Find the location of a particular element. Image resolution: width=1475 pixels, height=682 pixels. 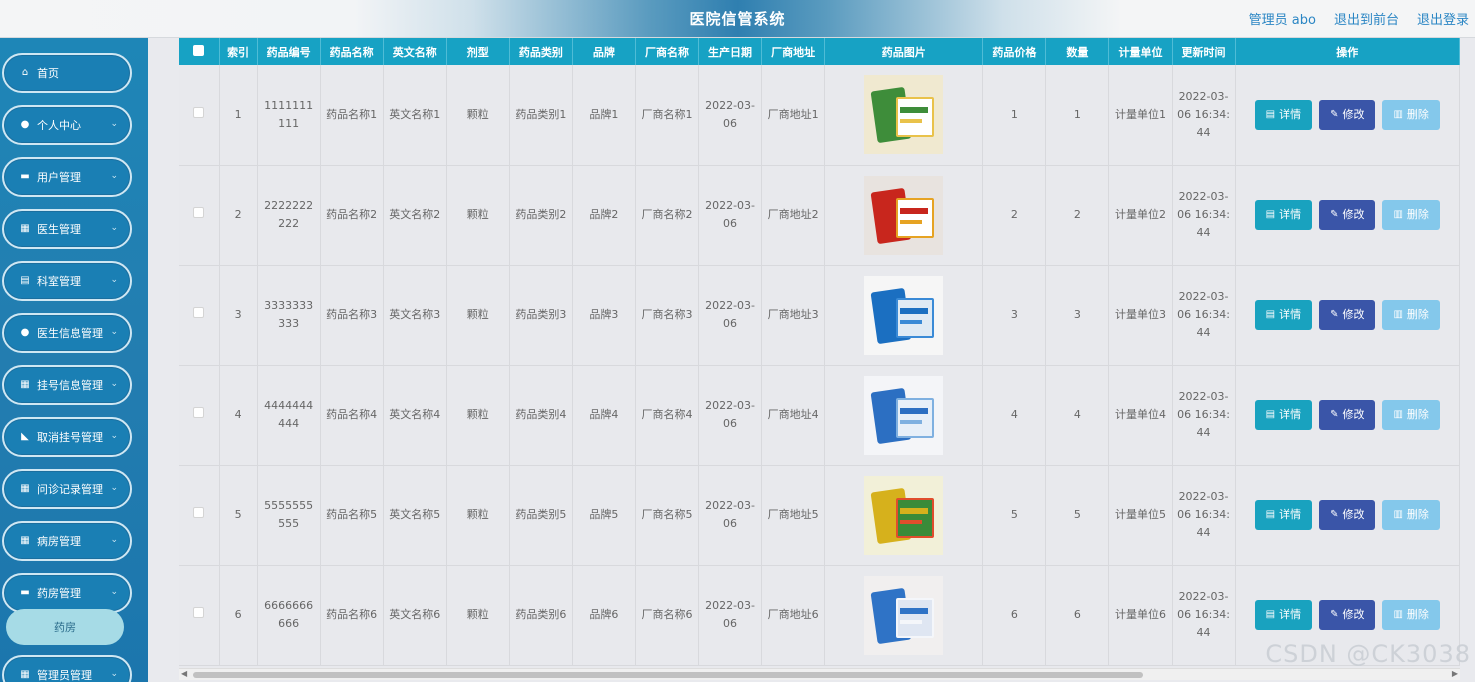

cell-unit: 计量单位2 is located at coordinates (1140, 215).